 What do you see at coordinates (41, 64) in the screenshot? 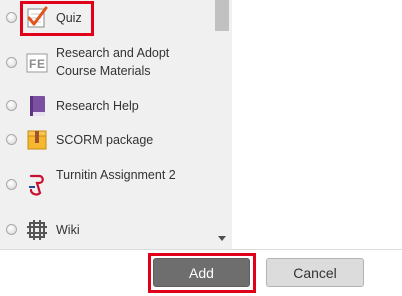
I see `svg-text: E` at bounding box center [41, 64].